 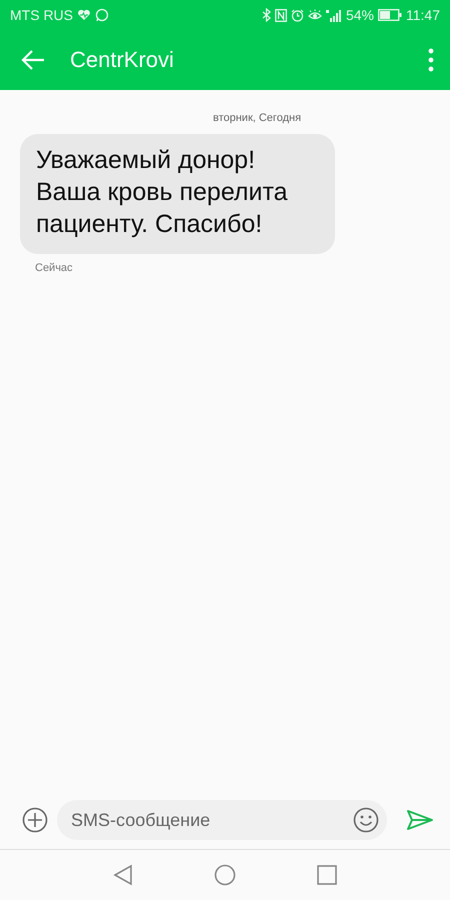 I want to click on add-button, so click(x=35, y=820).